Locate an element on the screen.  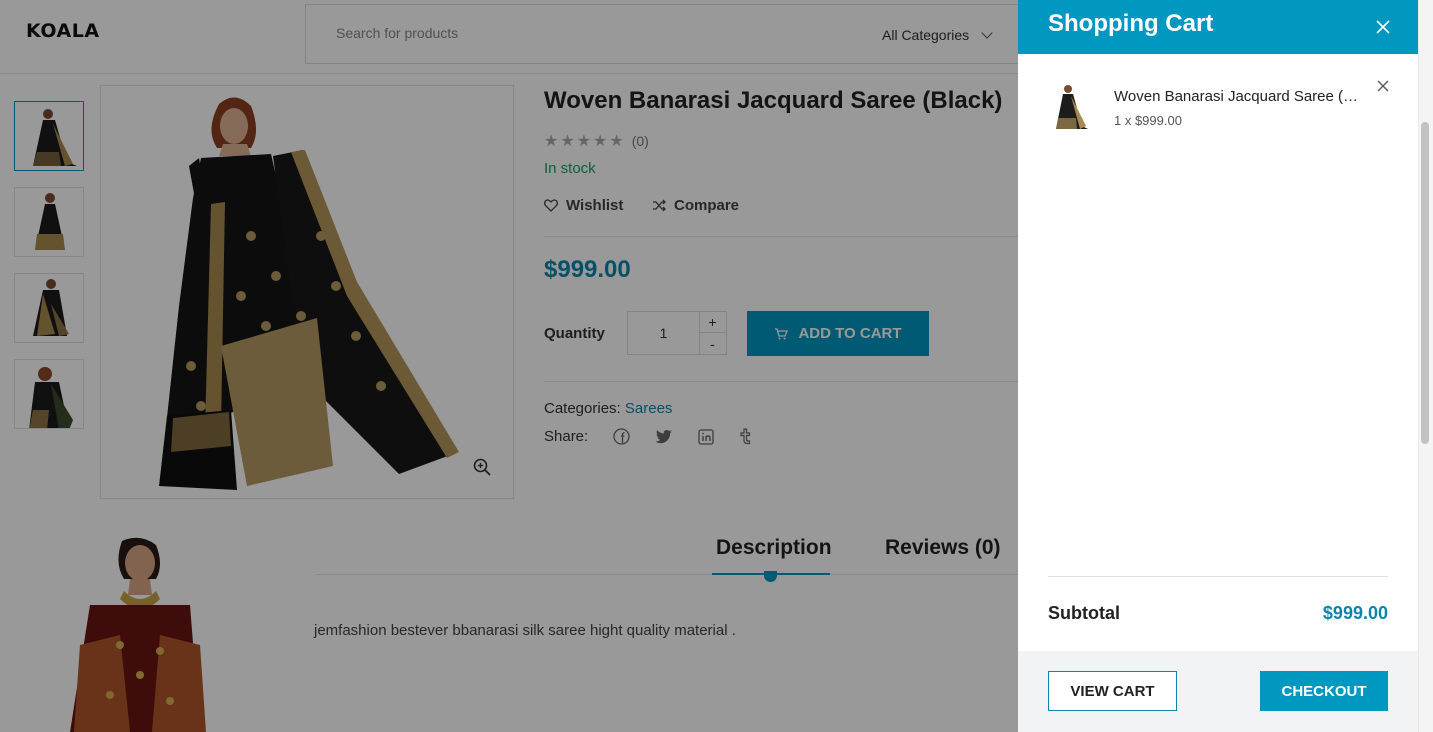
checkout-button: CHECKOUT is located at coordinates (1324, 691).